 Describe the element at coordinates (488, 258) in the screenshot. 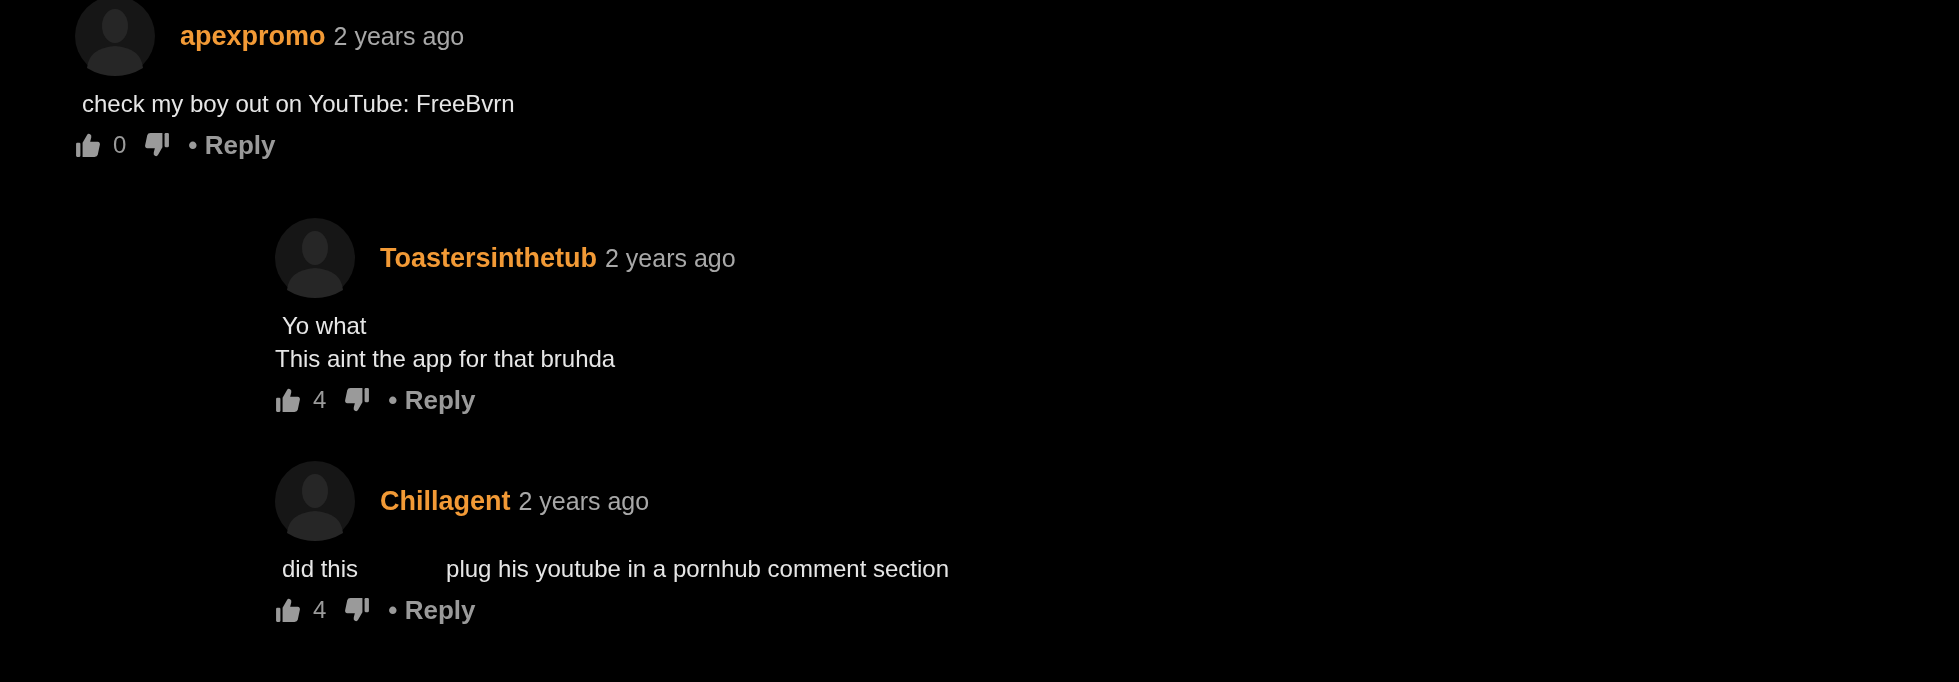

I see `username-link: Toastersinthetub` at that location.